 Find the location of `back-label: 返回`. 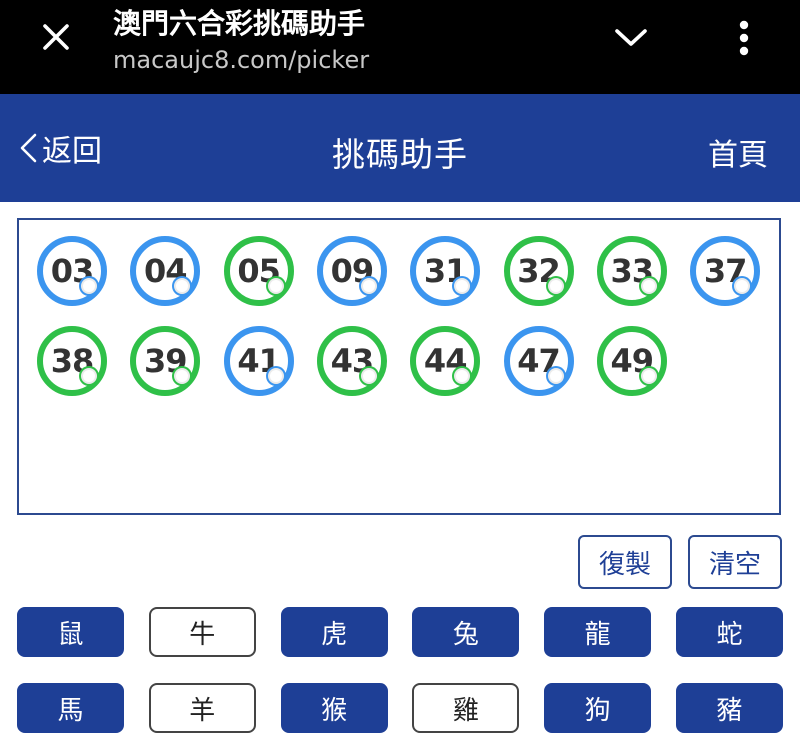

back-label: 返回 is located at coordinates (72, 151).